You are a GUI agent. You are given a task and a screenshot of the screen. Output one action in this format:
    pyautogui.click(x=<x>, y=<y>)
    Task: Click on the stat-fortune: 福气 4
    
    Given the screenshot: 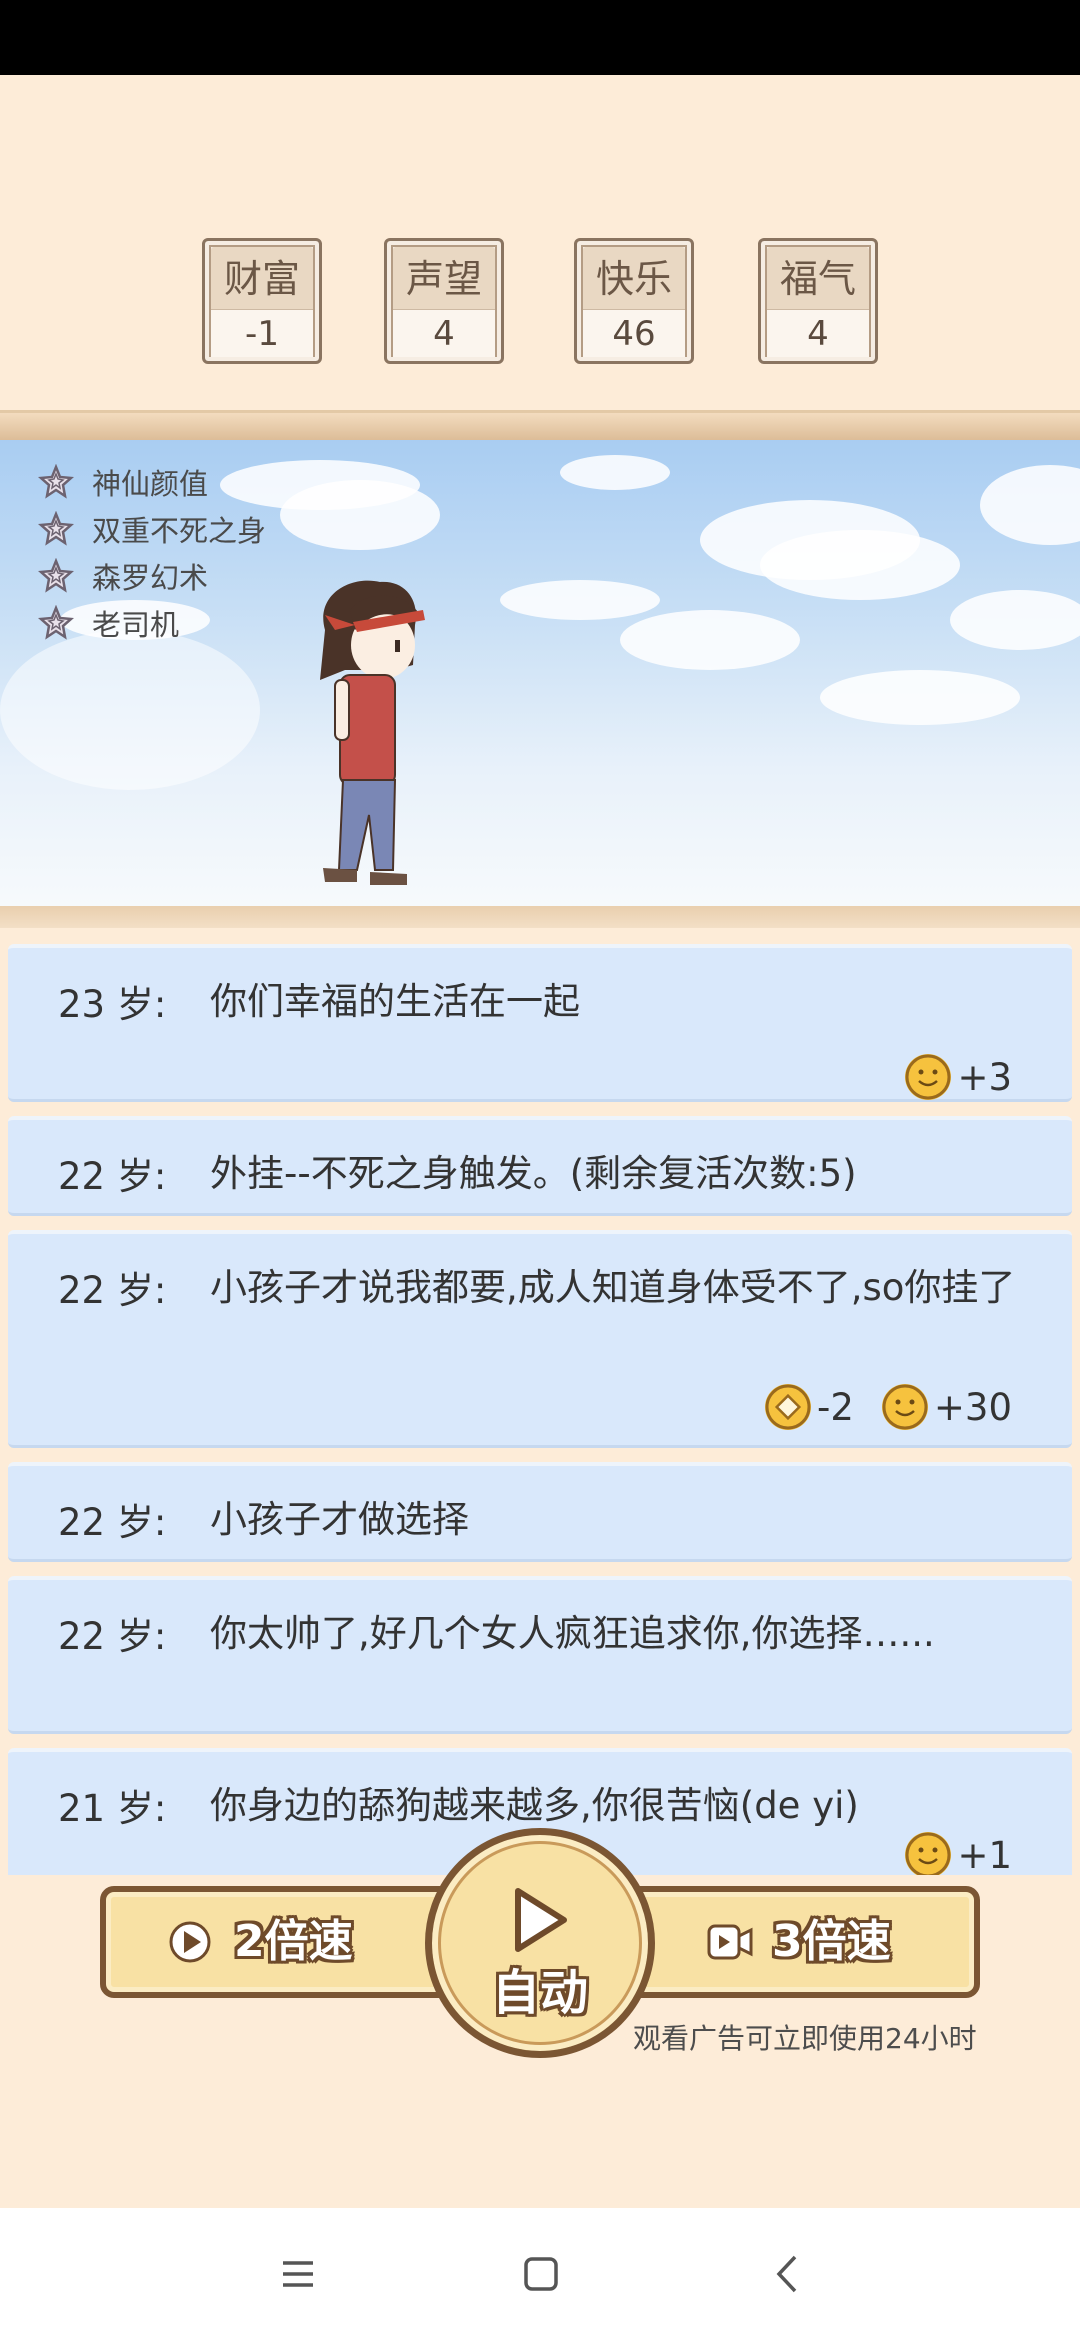 What is the action you would take?
    pyautogui.click(x=818, y=301)
    